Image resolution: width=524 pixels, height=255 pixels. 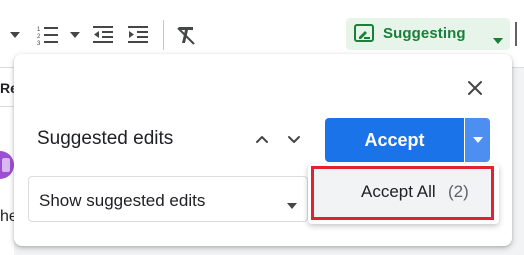 I want to click on bullet-list-dropdown-caret-icon, so click(x=15, y=35).